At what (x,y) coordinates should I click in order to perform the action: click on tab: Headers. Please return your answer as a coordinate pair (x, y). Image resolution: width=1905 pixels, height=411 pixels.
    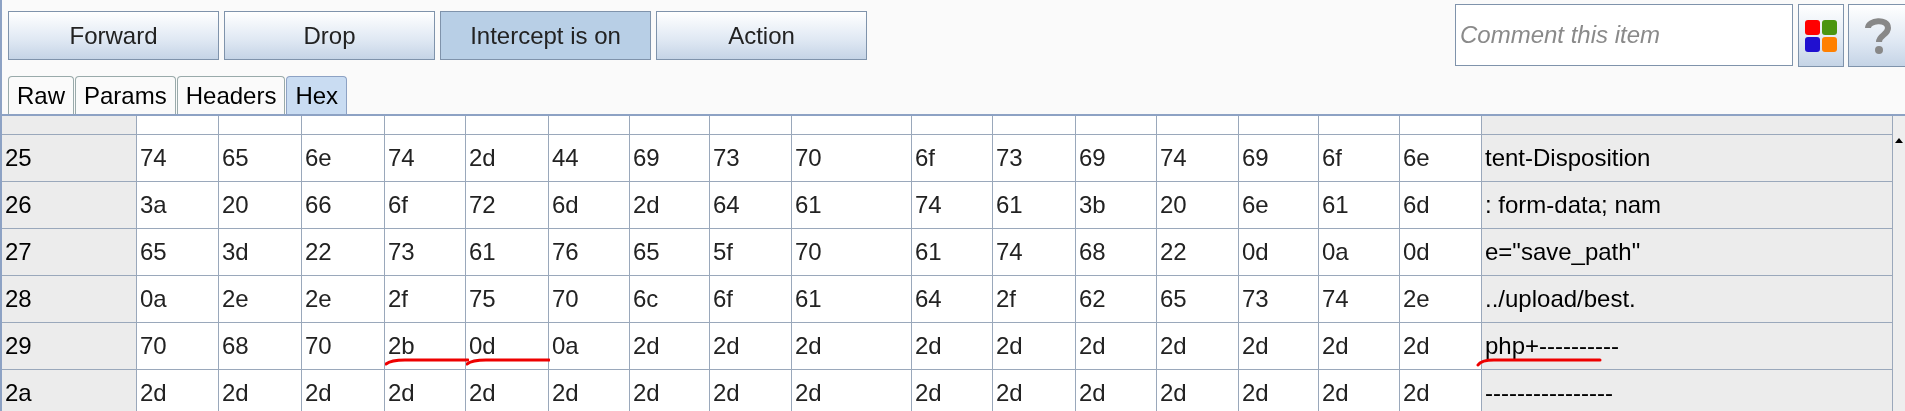
    Looking at the image, I should click on (231, 95).